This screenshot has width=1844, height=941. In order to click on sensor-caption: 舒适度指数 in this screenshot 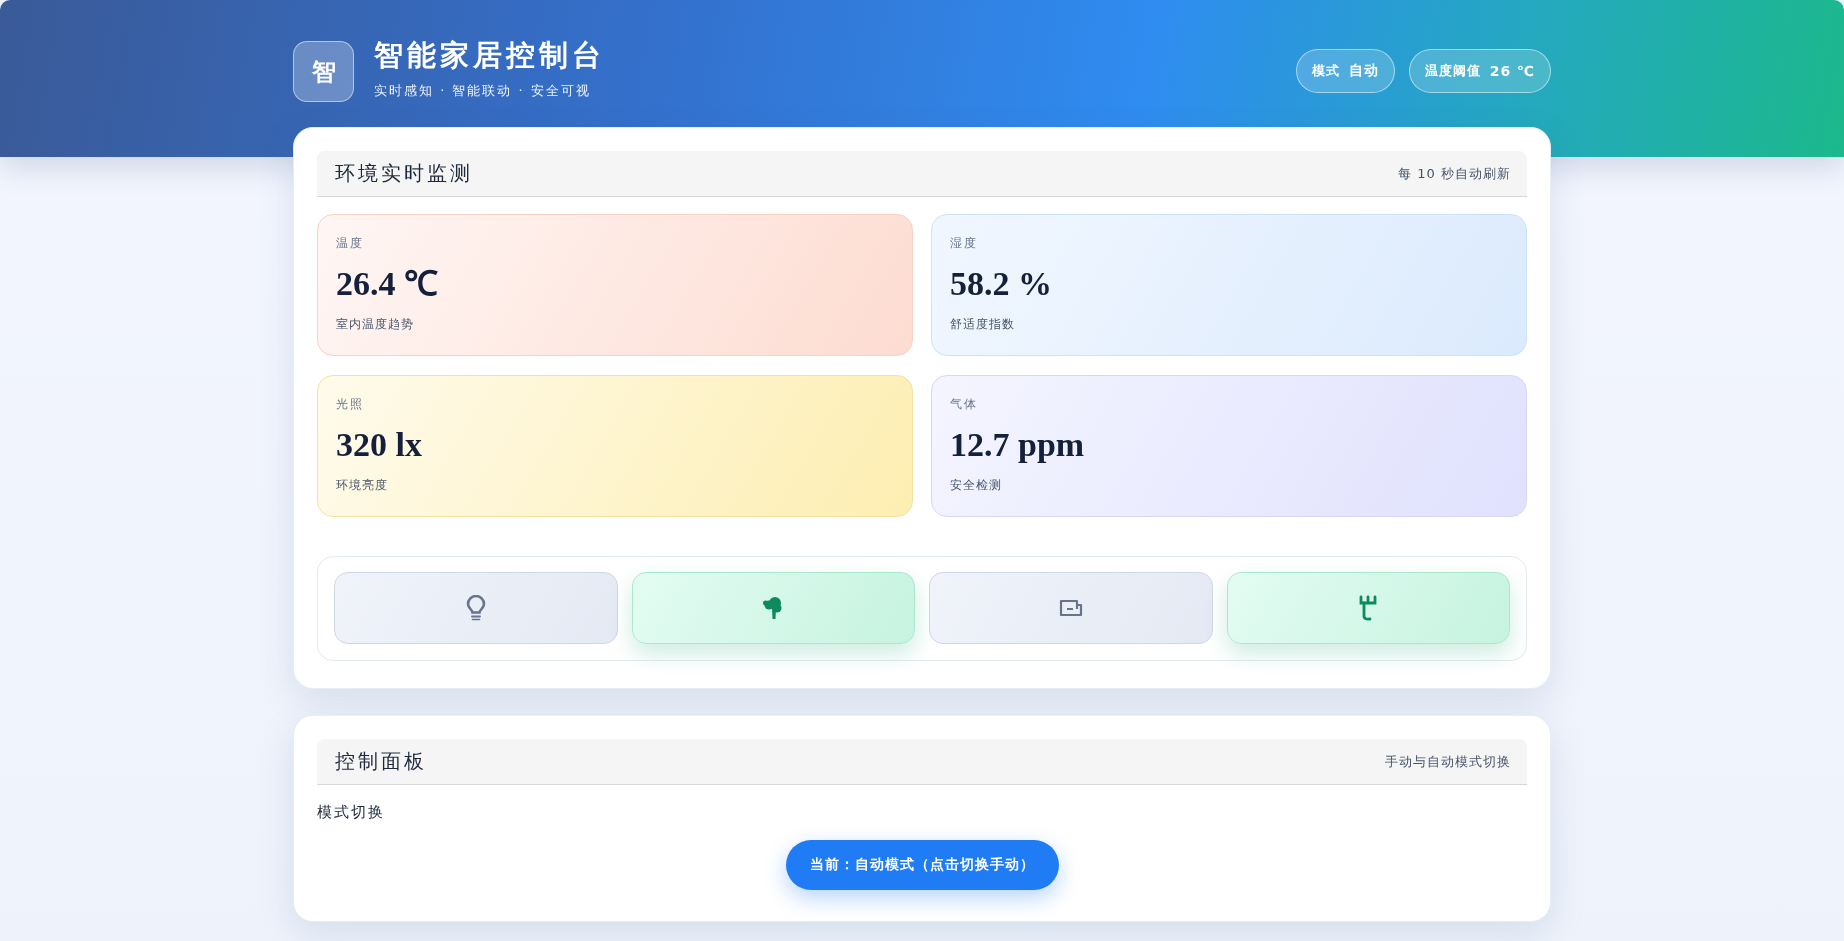, I will do `click(982, 324)`.